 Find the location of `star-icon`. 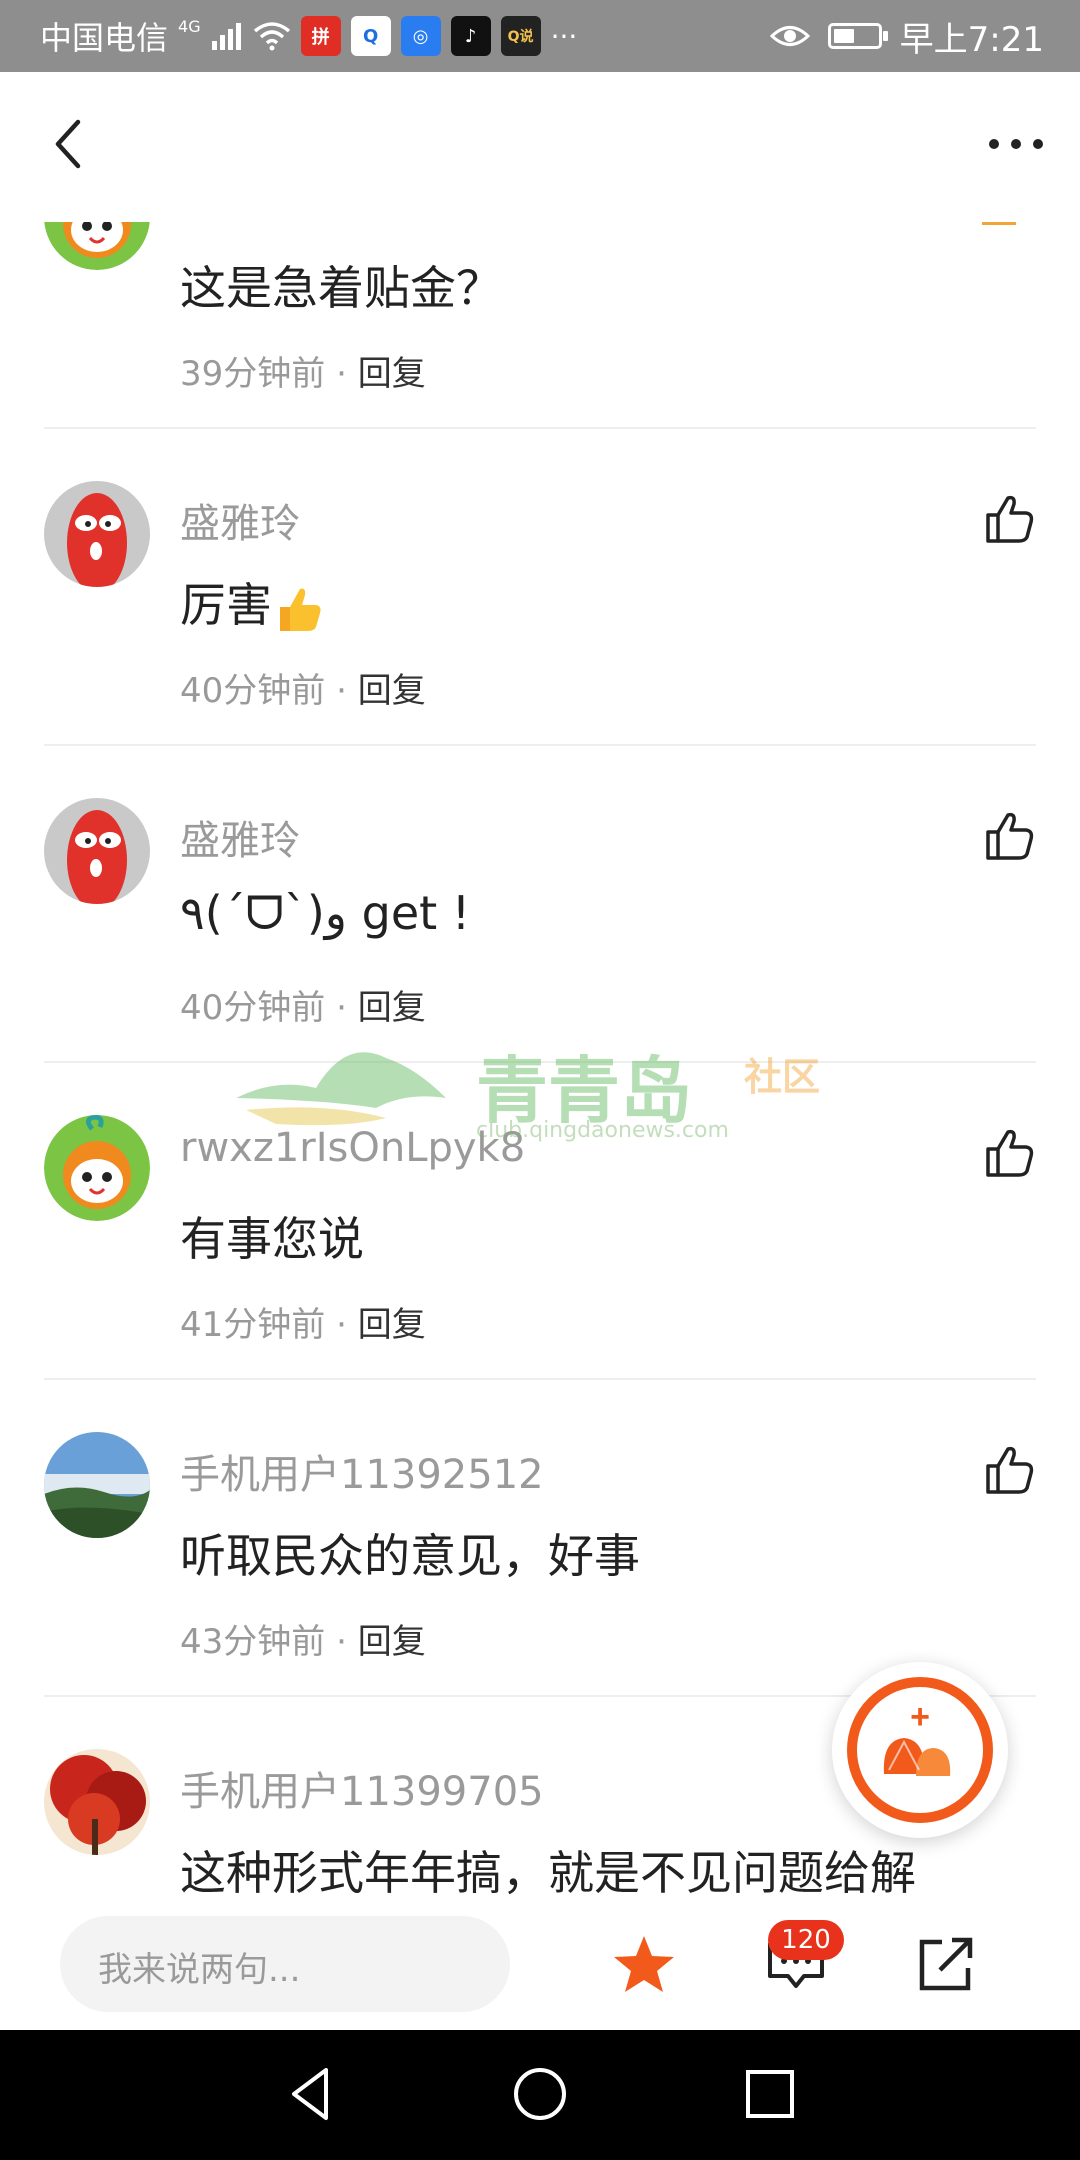

star-icon is located at coordinates (644, 1964).